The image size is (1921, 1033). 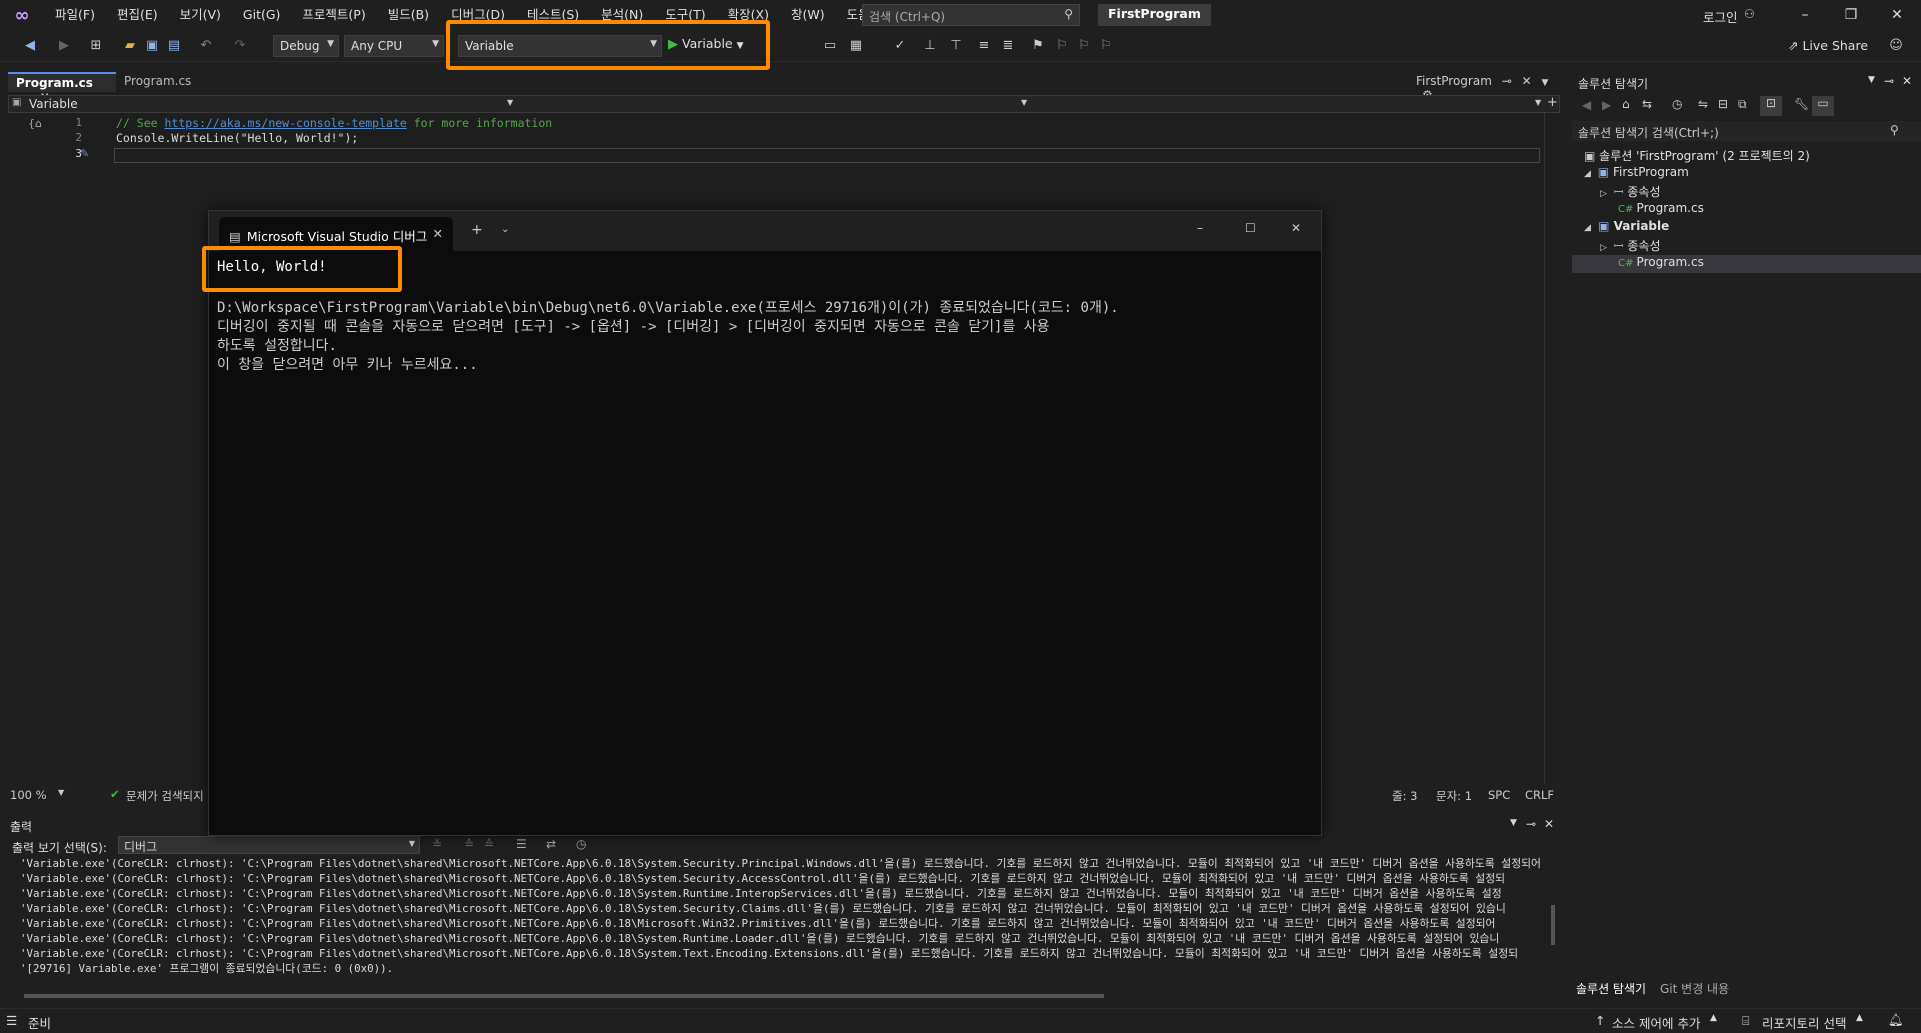 I want to click on new-project-icon: ⊞, so click(x=96, y=46).